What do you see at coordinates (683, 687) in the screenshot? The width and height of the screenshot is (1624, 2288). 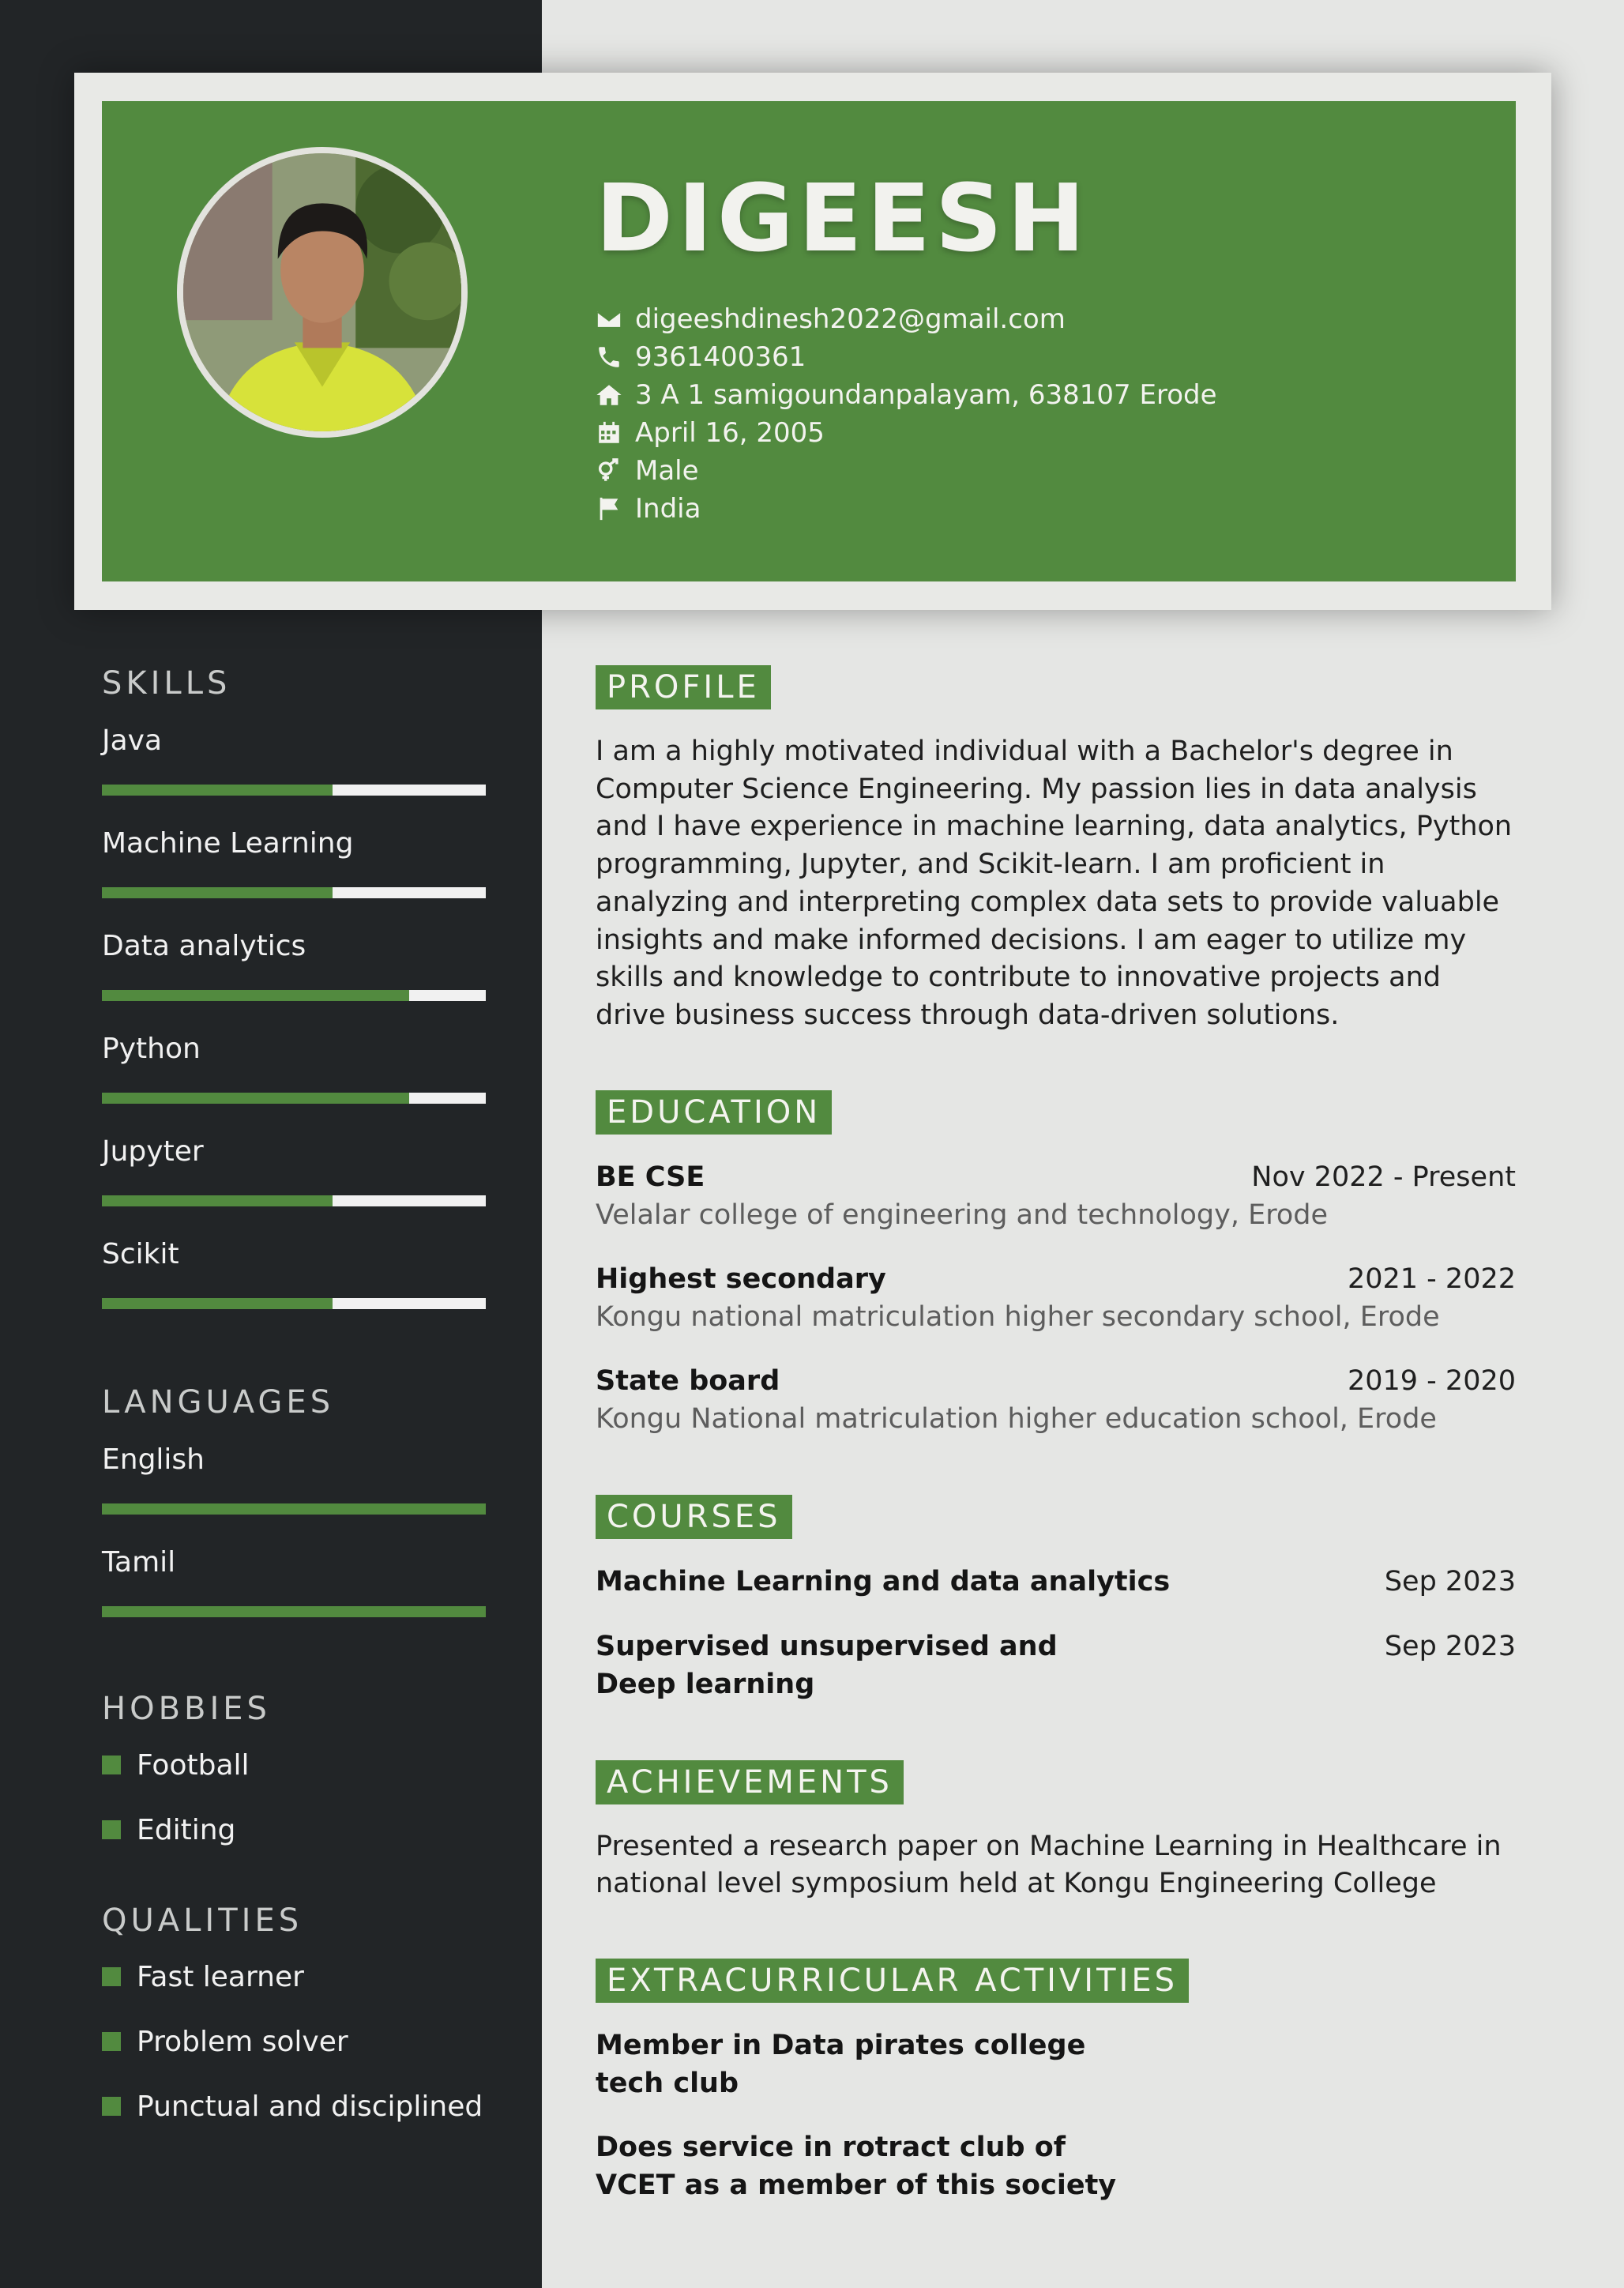 I see `profile-heading: PROFILE` at bounding box center [683, 687].